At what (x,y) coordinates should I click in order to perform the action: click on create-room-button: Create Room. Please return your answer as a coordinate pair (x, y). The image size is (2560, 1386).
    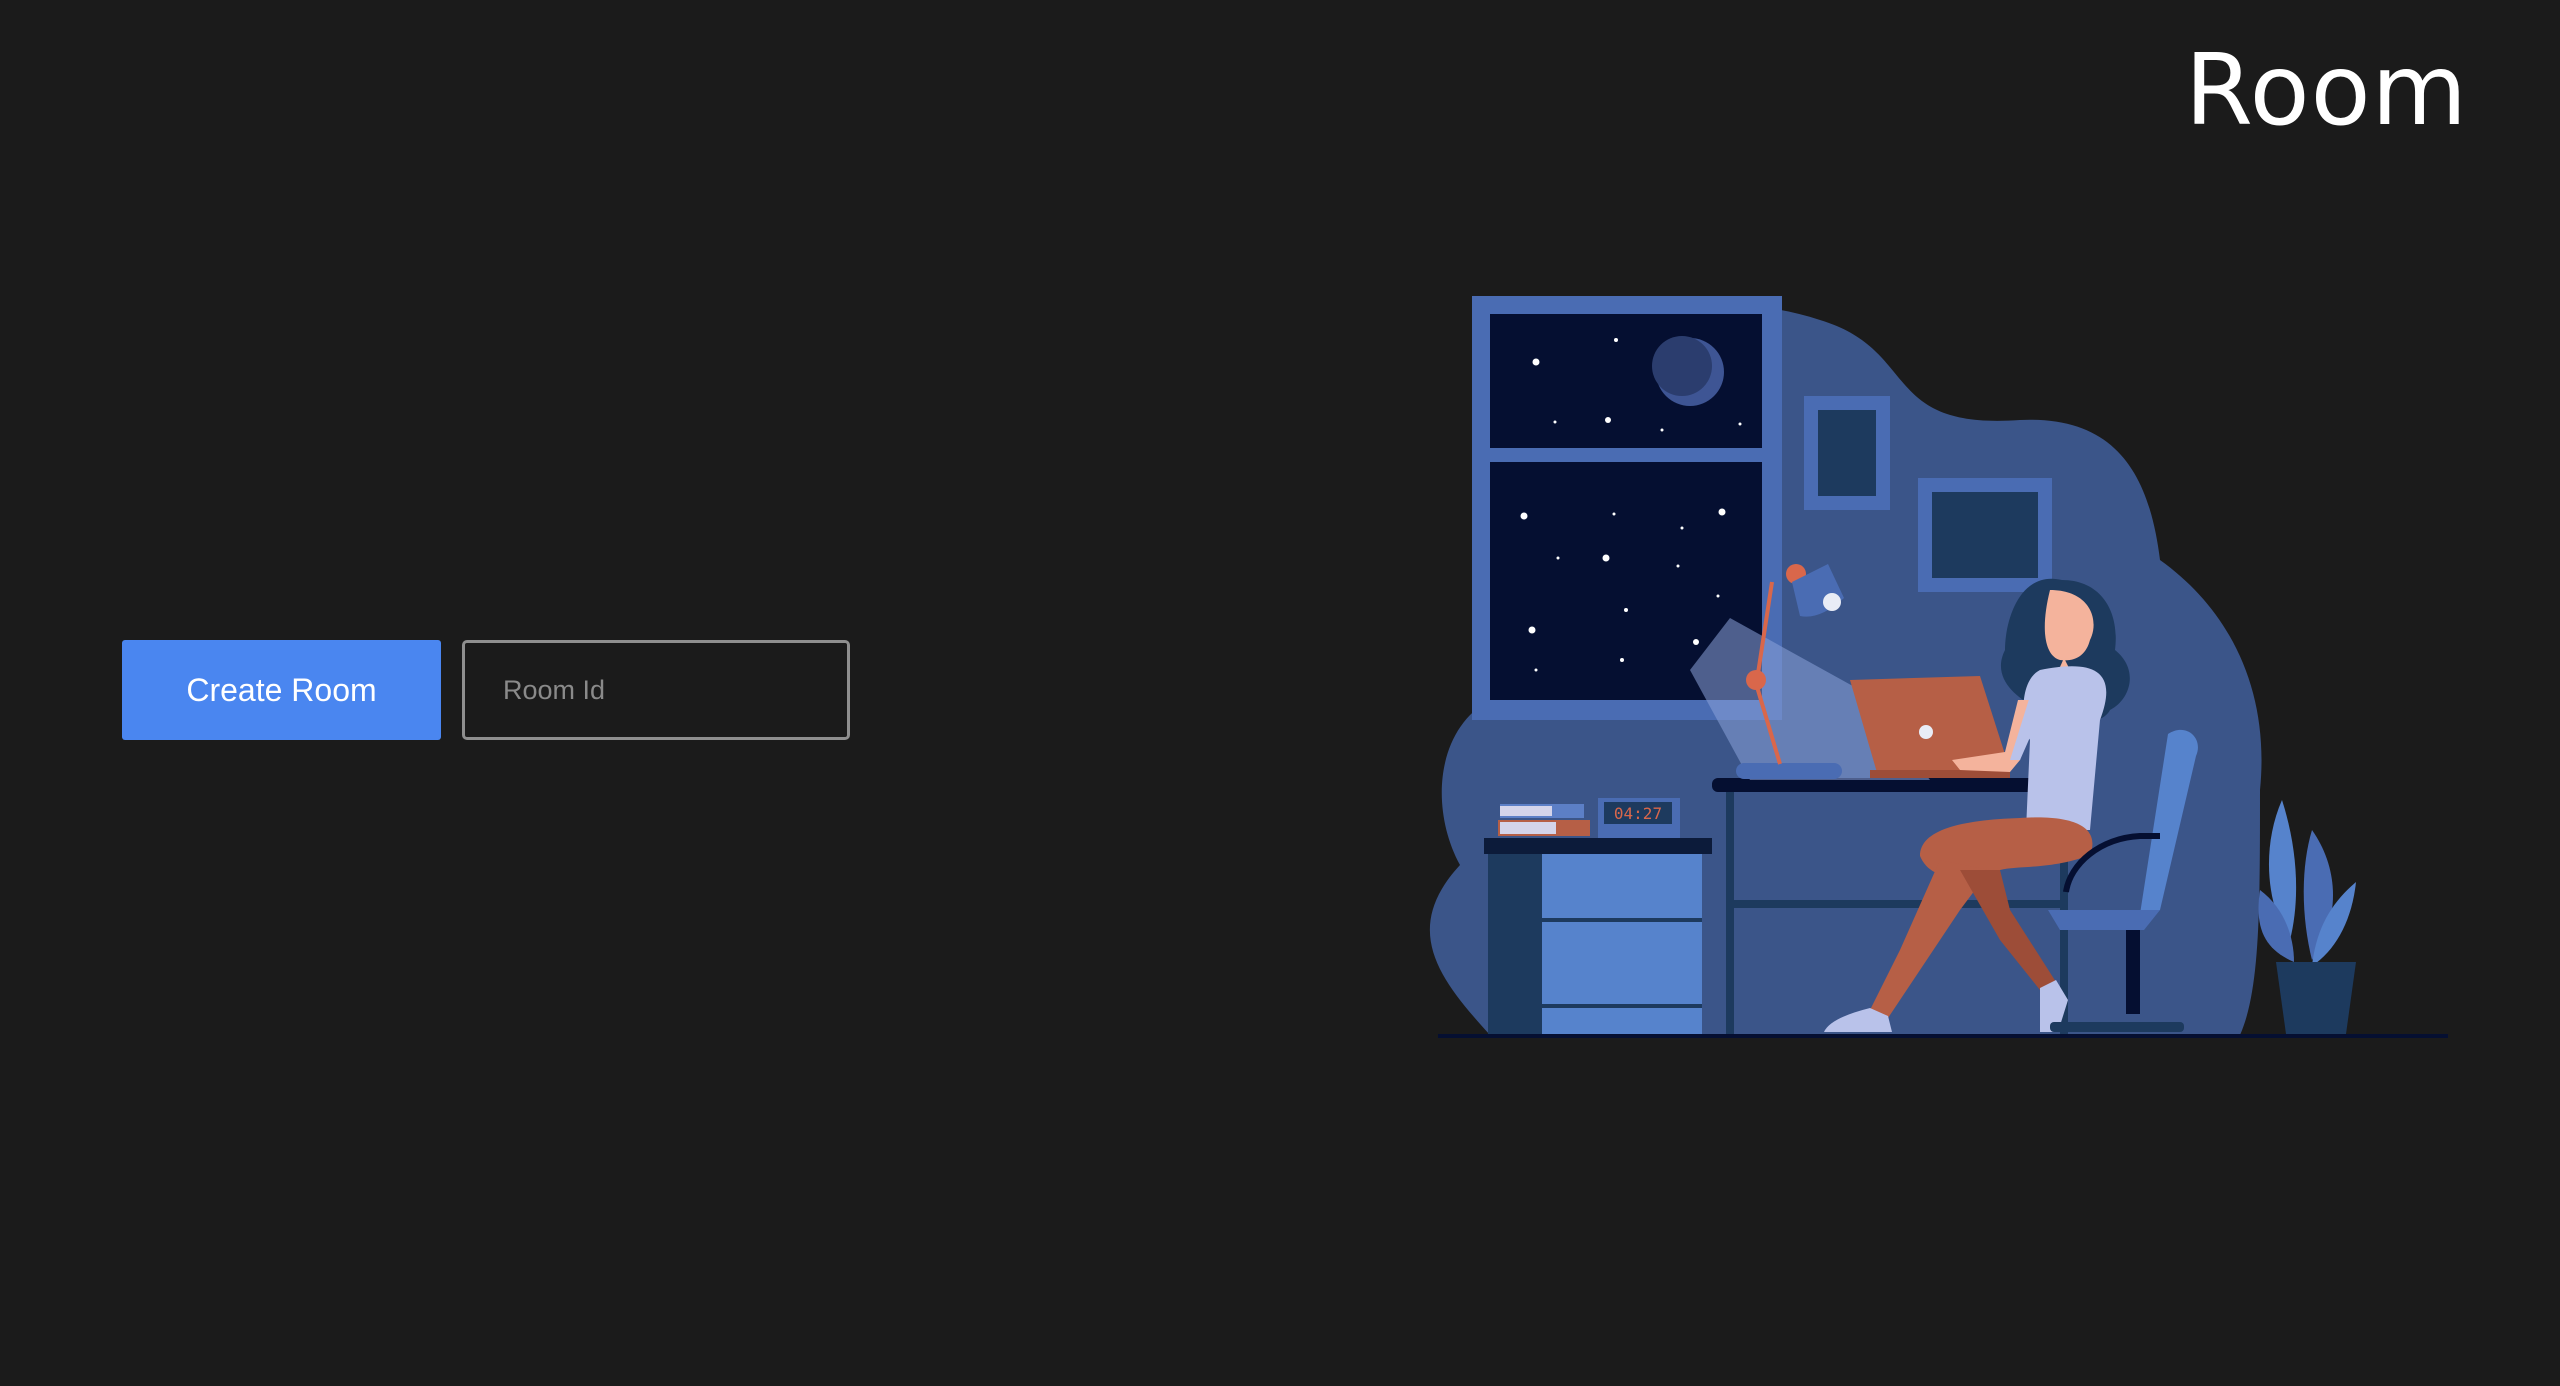
    Looking at the image, I should click on (281, 690).